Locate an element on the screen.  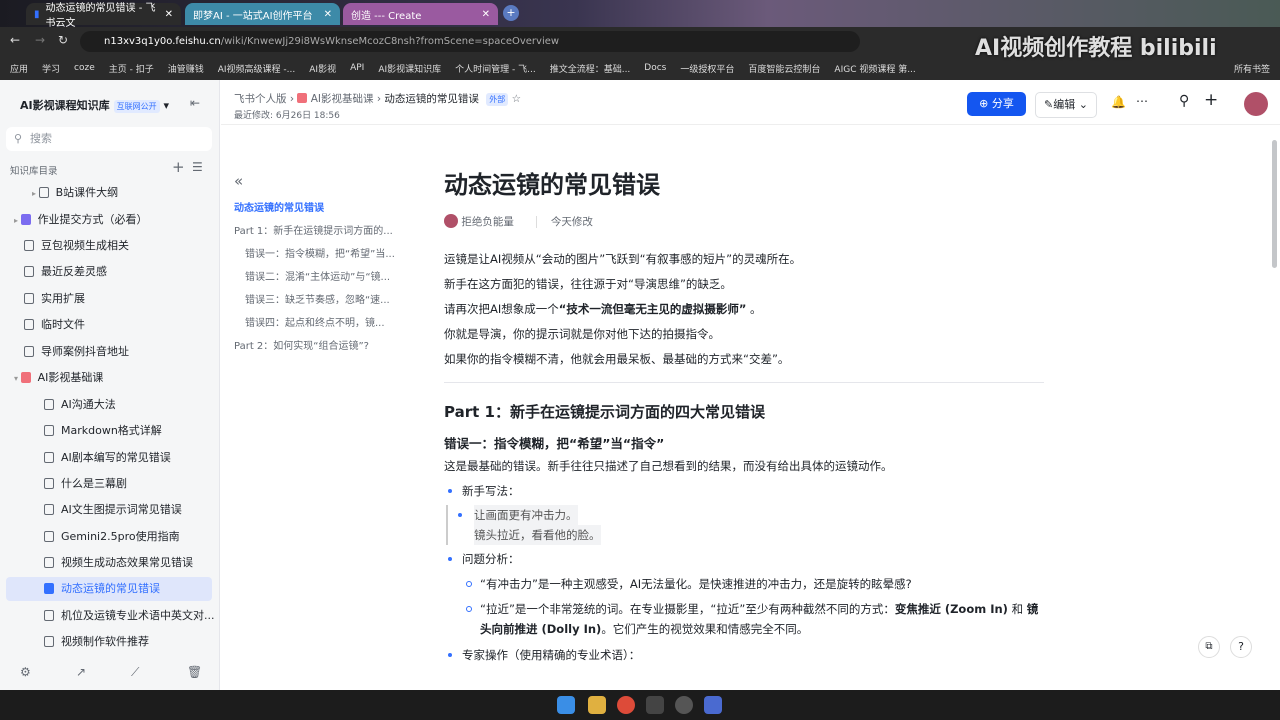
tree-item: 导师案例抖音地址 is located at coordinates (109, 352).